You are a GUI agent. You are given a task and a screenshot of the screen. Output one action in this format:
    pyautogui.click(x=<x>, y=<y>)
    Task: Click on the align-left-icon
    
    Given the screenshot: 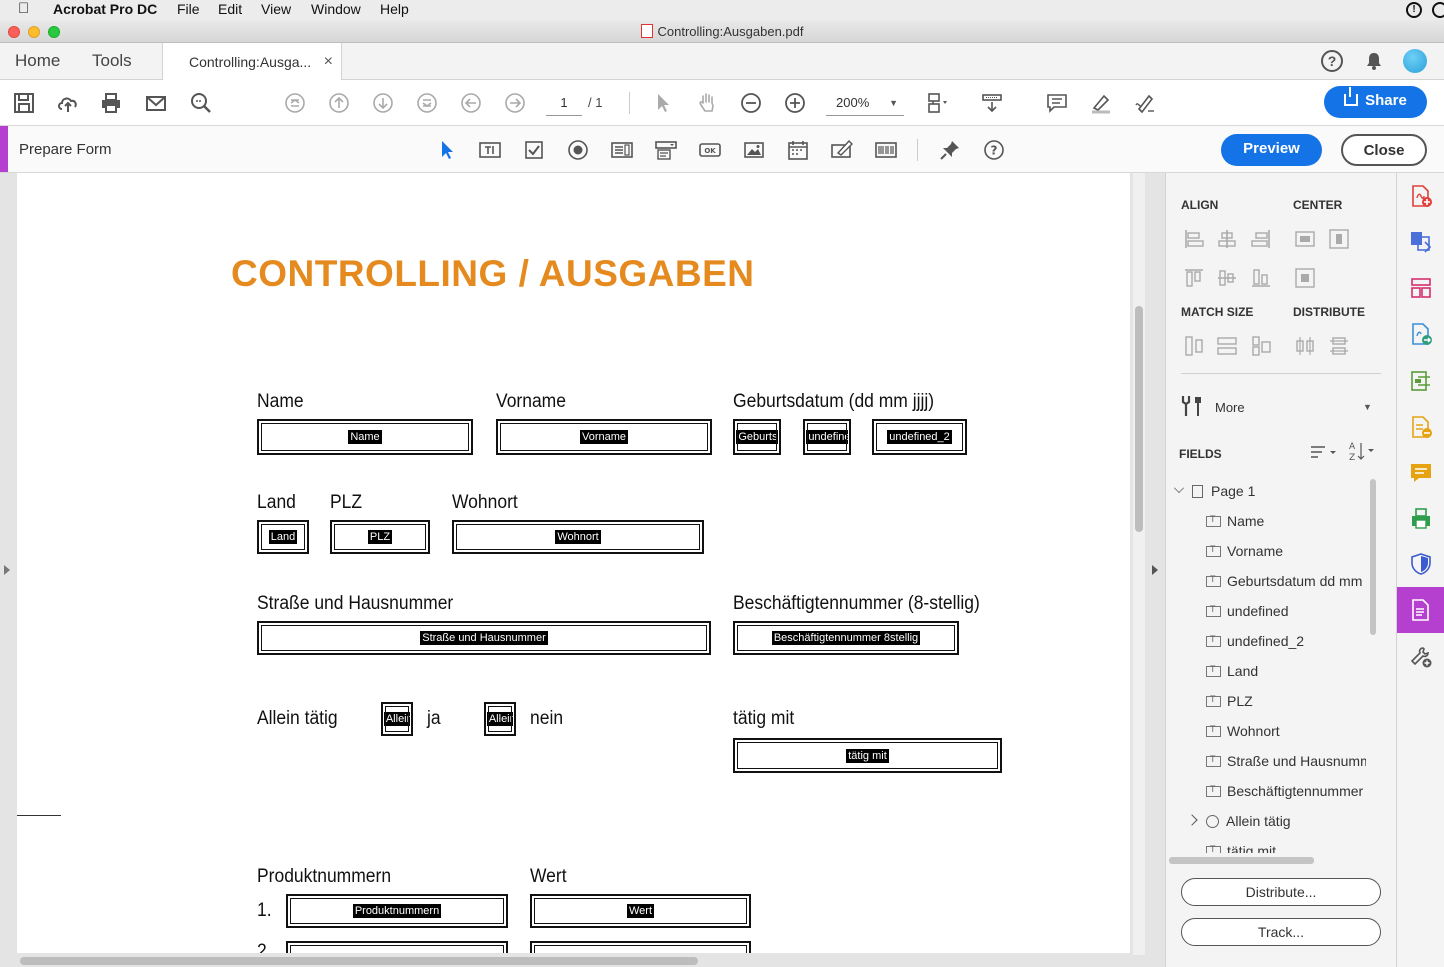 What is the action you would take?
    pyautogui.click(x=1194, y=239)
    